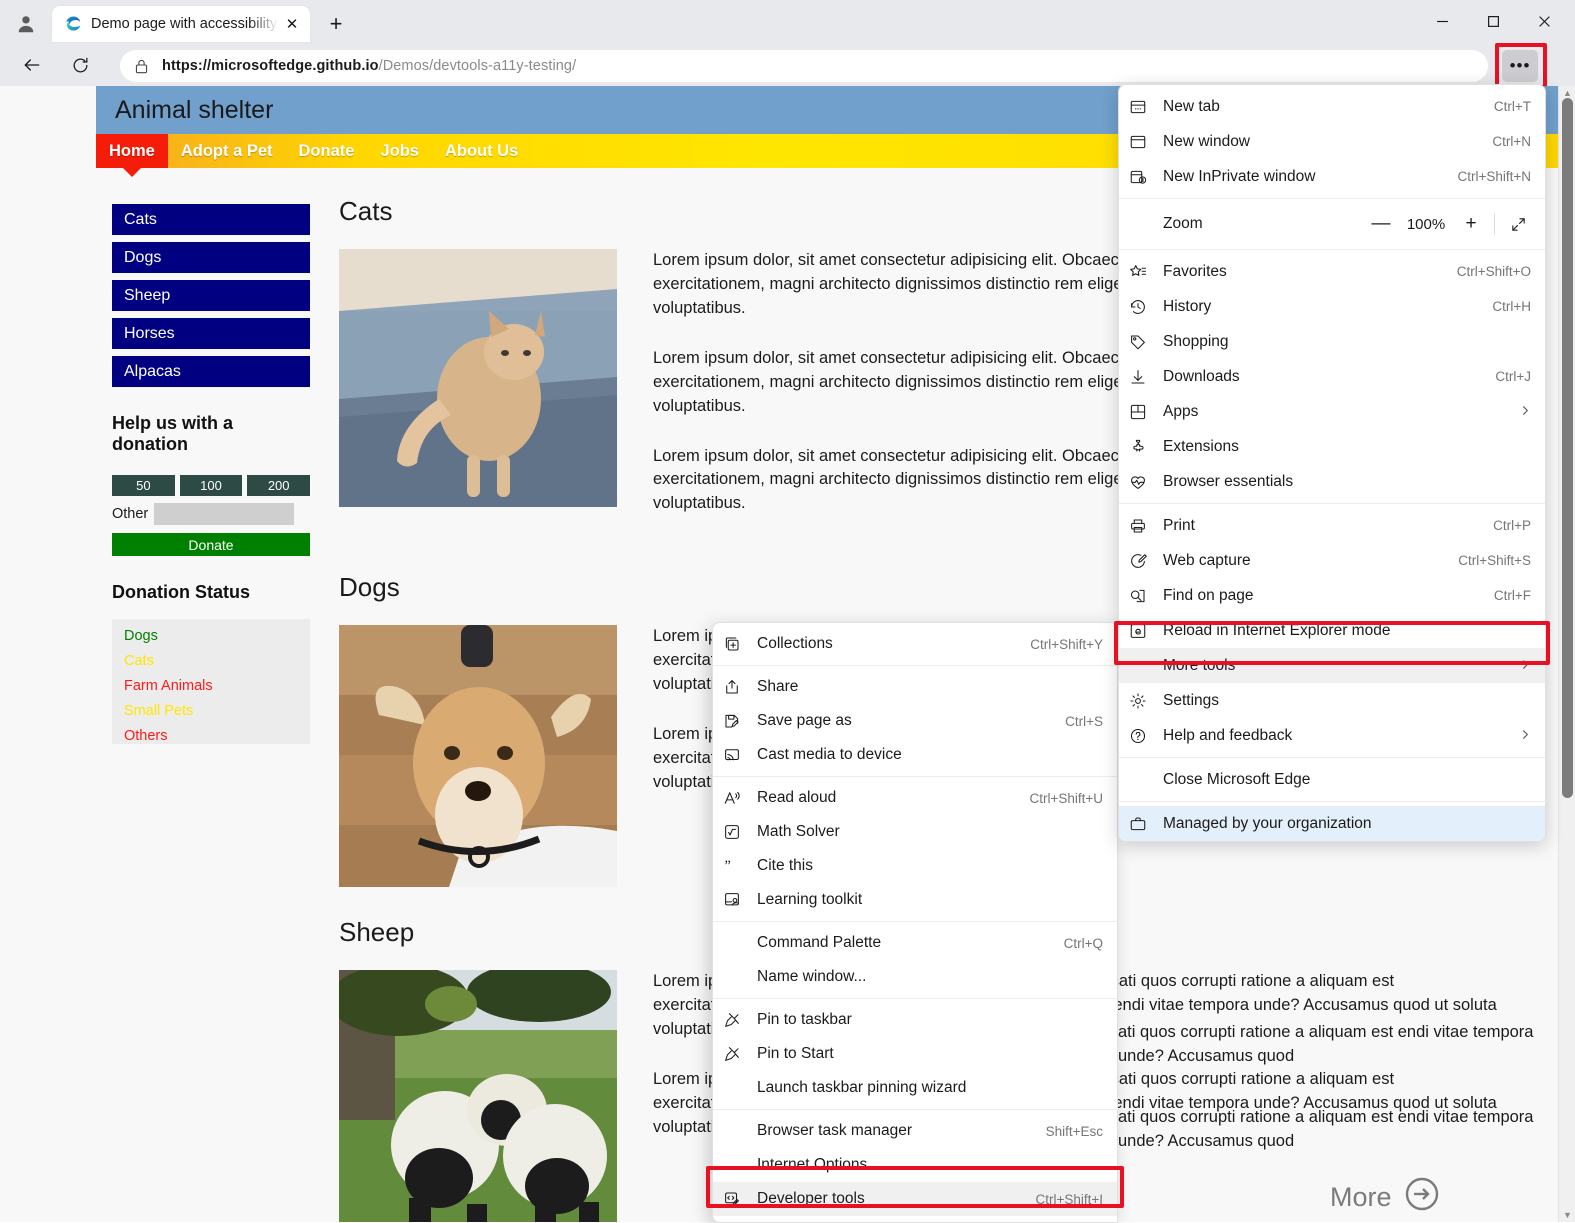 This screenshot has width=1575, height=1223. I want to click on menu-item-share: Share, so click(915, 687).